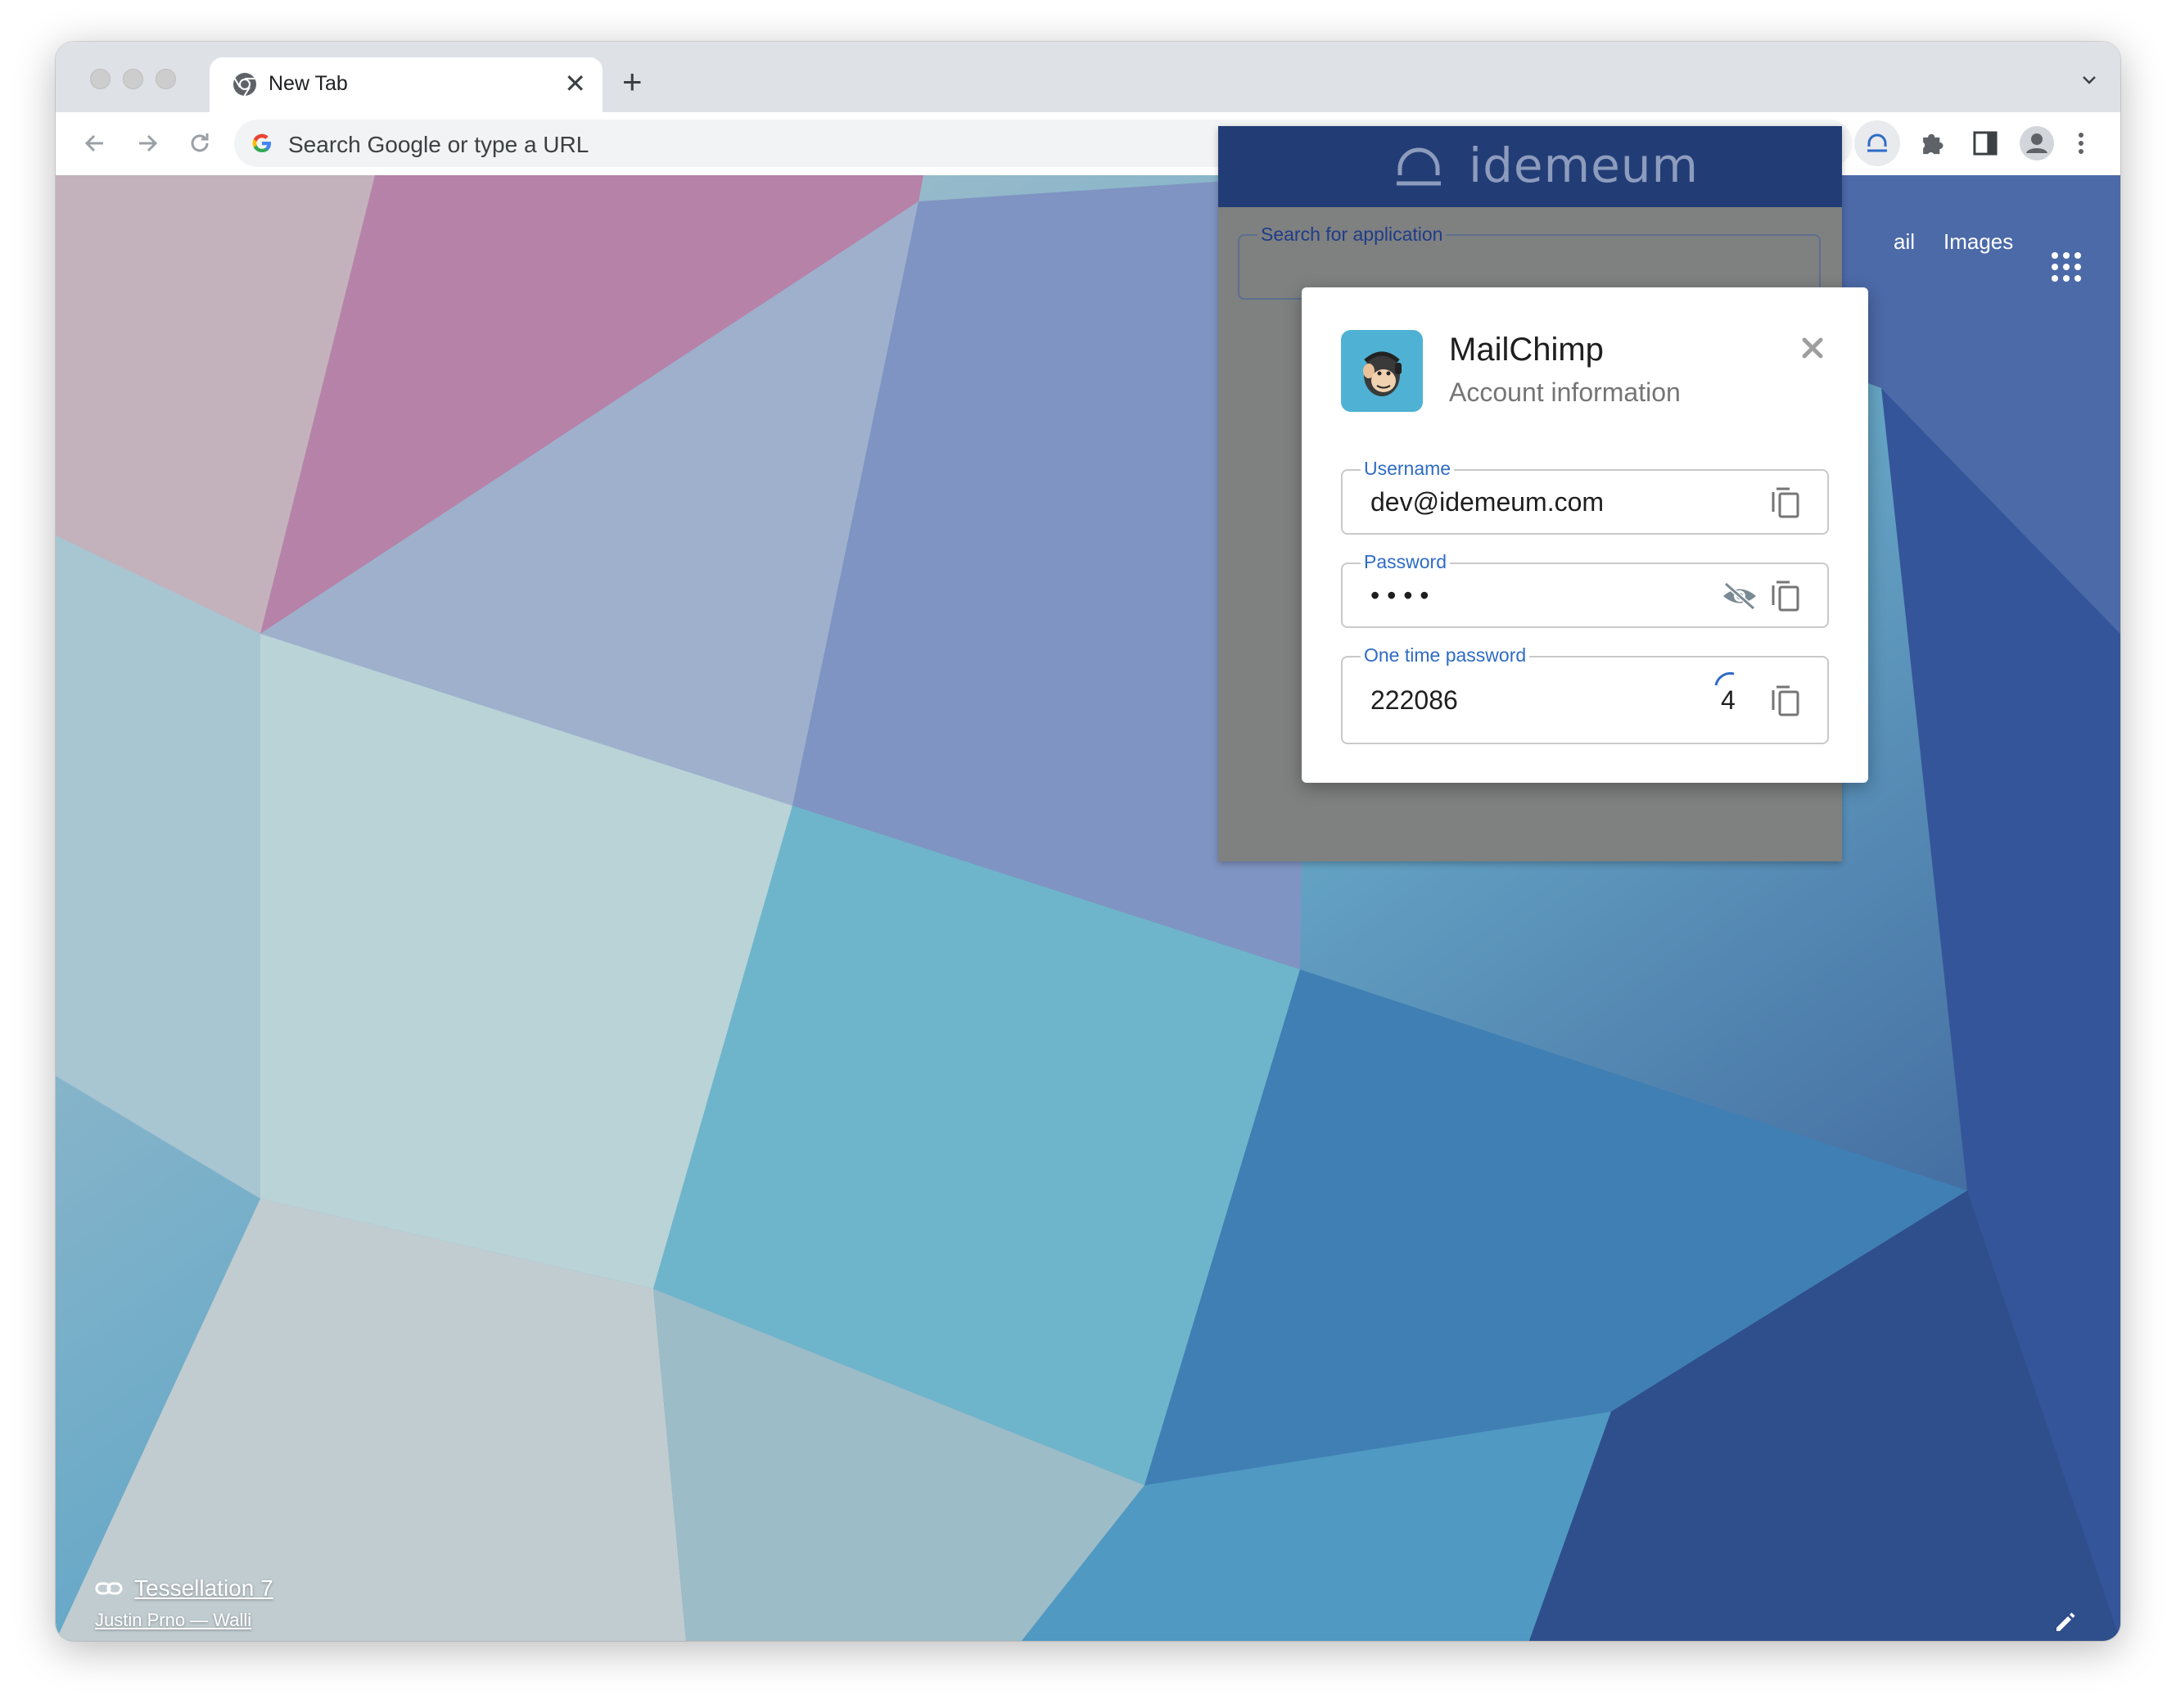 The width and height of the screenshot is (2176, 1708). I want to click on google-apps-icon, so click(2066, 267).